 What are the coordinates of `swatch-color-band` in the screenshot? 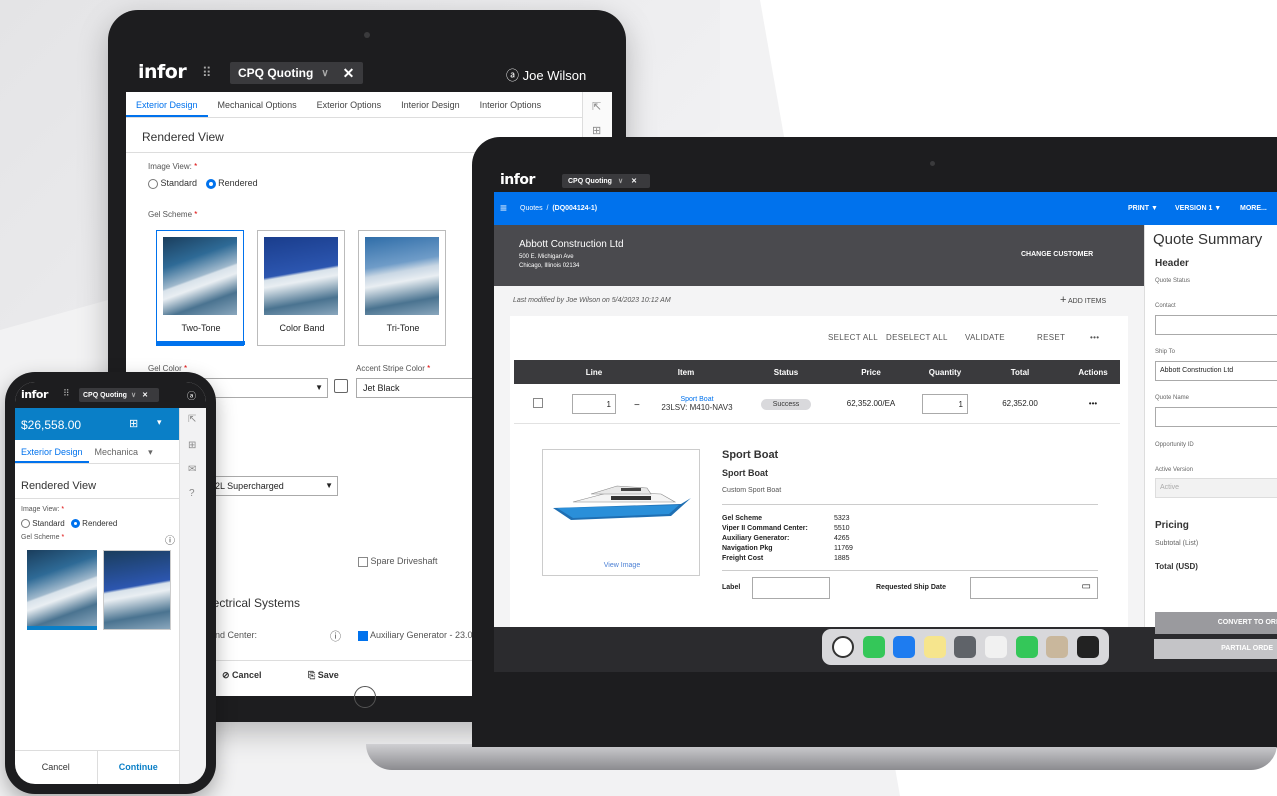 It's located at (137, 590).